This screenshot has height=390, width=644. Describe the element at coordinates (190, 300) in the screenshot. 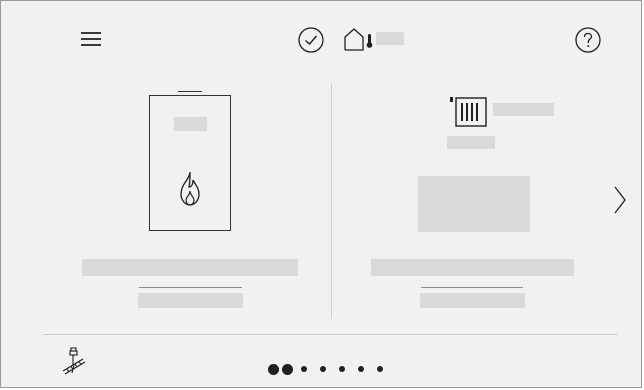

I see `boiler-value-placeholder` at that location.